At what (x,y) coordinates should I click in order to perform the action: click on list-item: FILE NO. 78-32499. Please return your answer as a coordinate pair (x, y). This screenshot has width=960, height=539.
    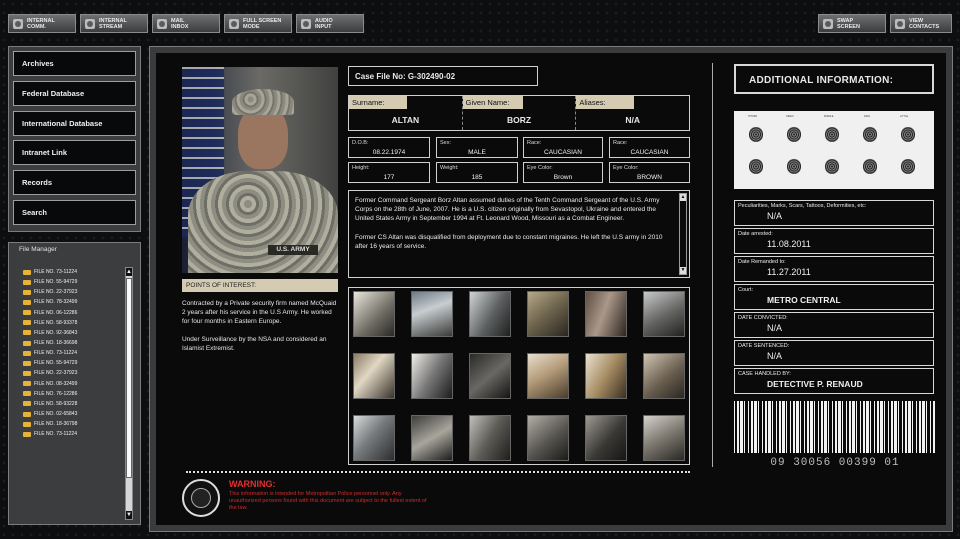
    Looking at the image, I should click on (73, 302).